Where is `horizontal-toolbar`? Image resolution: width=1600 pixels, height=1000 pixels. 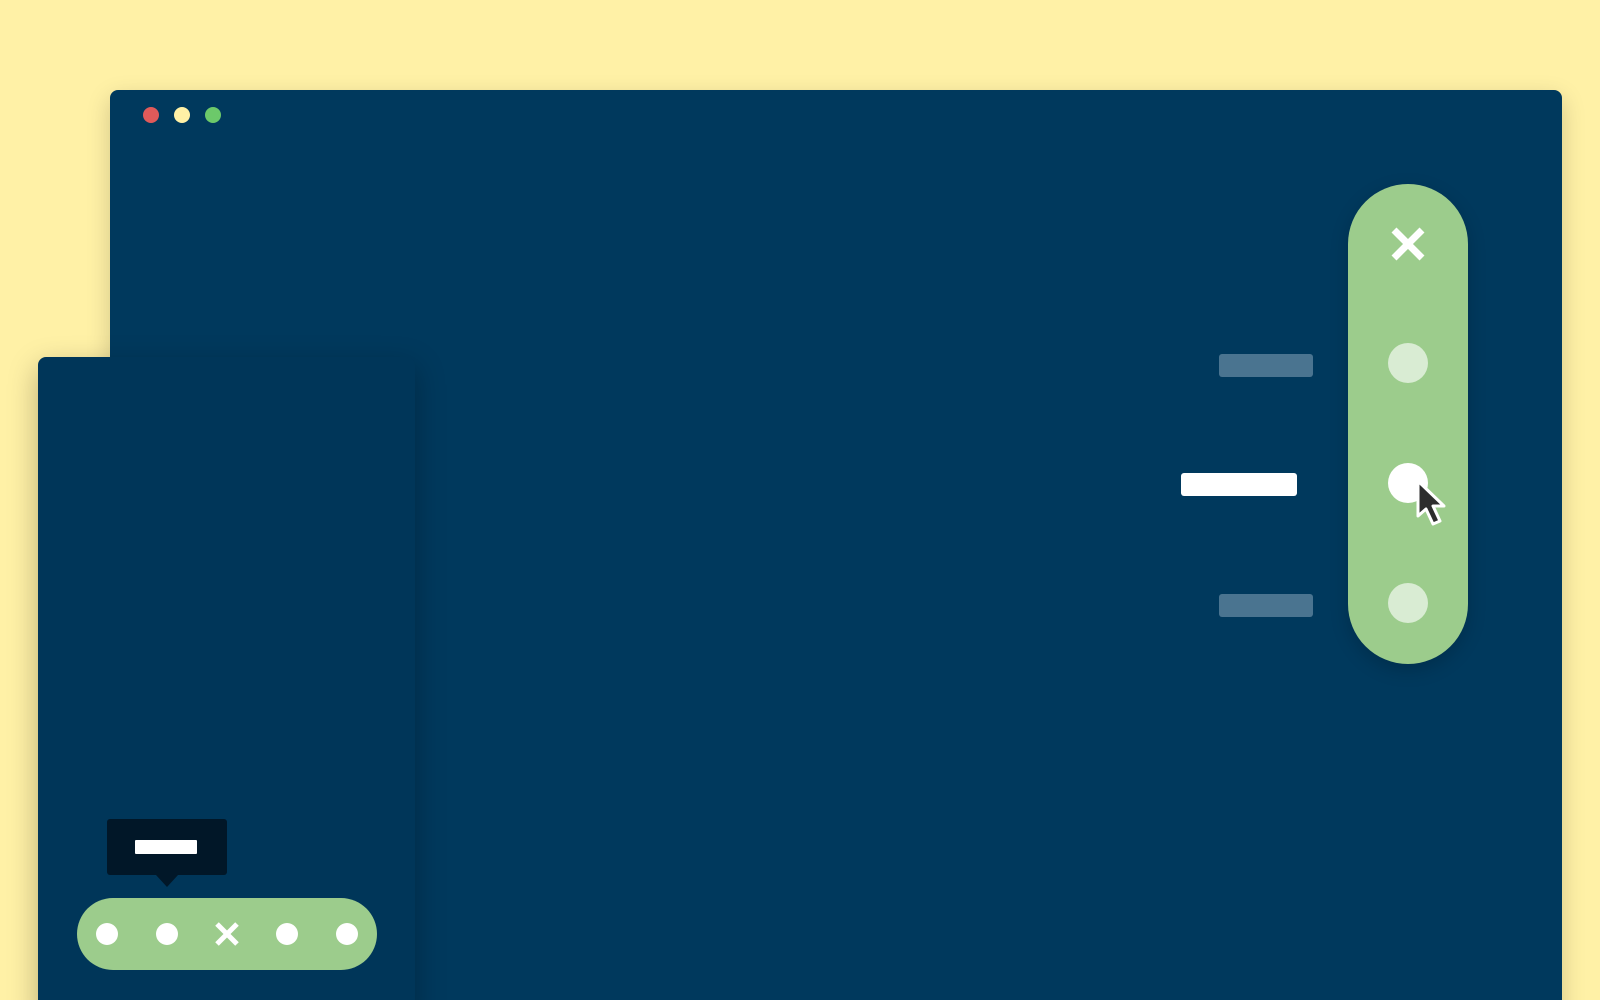
horizontal-toolbar is located at coordinates (227, 934).